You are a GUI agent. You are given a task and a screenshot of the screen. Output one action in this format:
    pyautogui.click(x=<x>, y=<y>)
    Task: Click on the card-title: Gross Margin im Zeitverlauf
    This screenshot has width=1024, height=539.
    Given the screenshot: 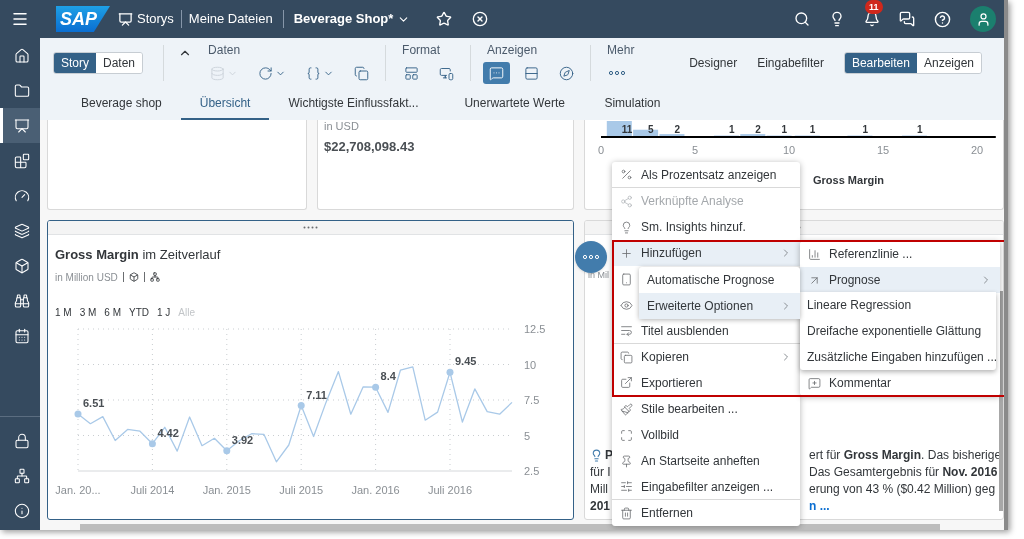 What is the action you would take?
    pyautogui.click(x=138, y=255)
    